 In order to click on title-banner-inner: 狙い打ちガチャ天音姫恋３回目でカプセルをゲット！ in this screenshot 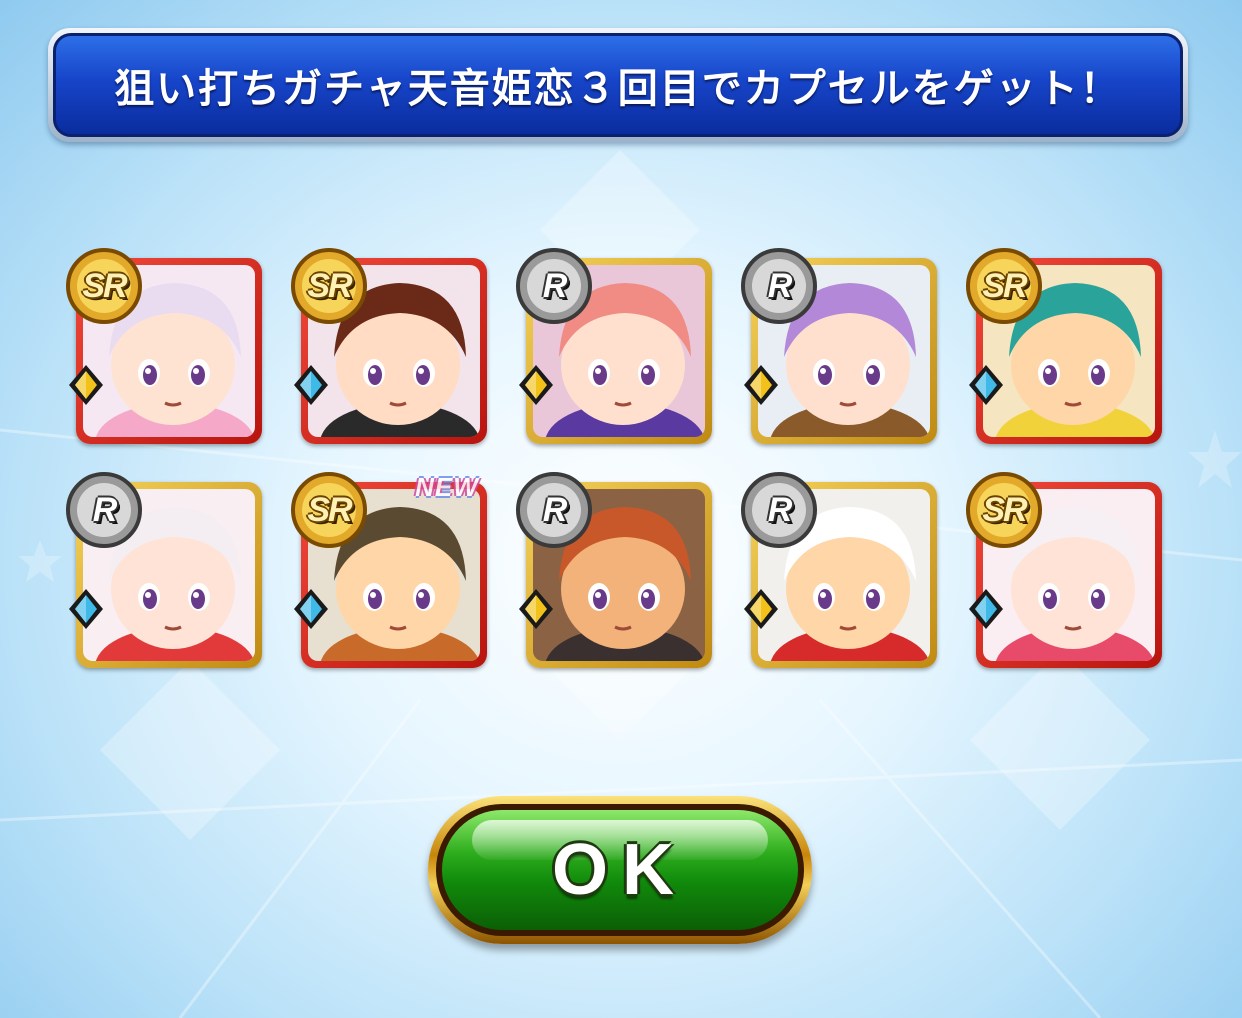, I will do `click(618, 85)`.